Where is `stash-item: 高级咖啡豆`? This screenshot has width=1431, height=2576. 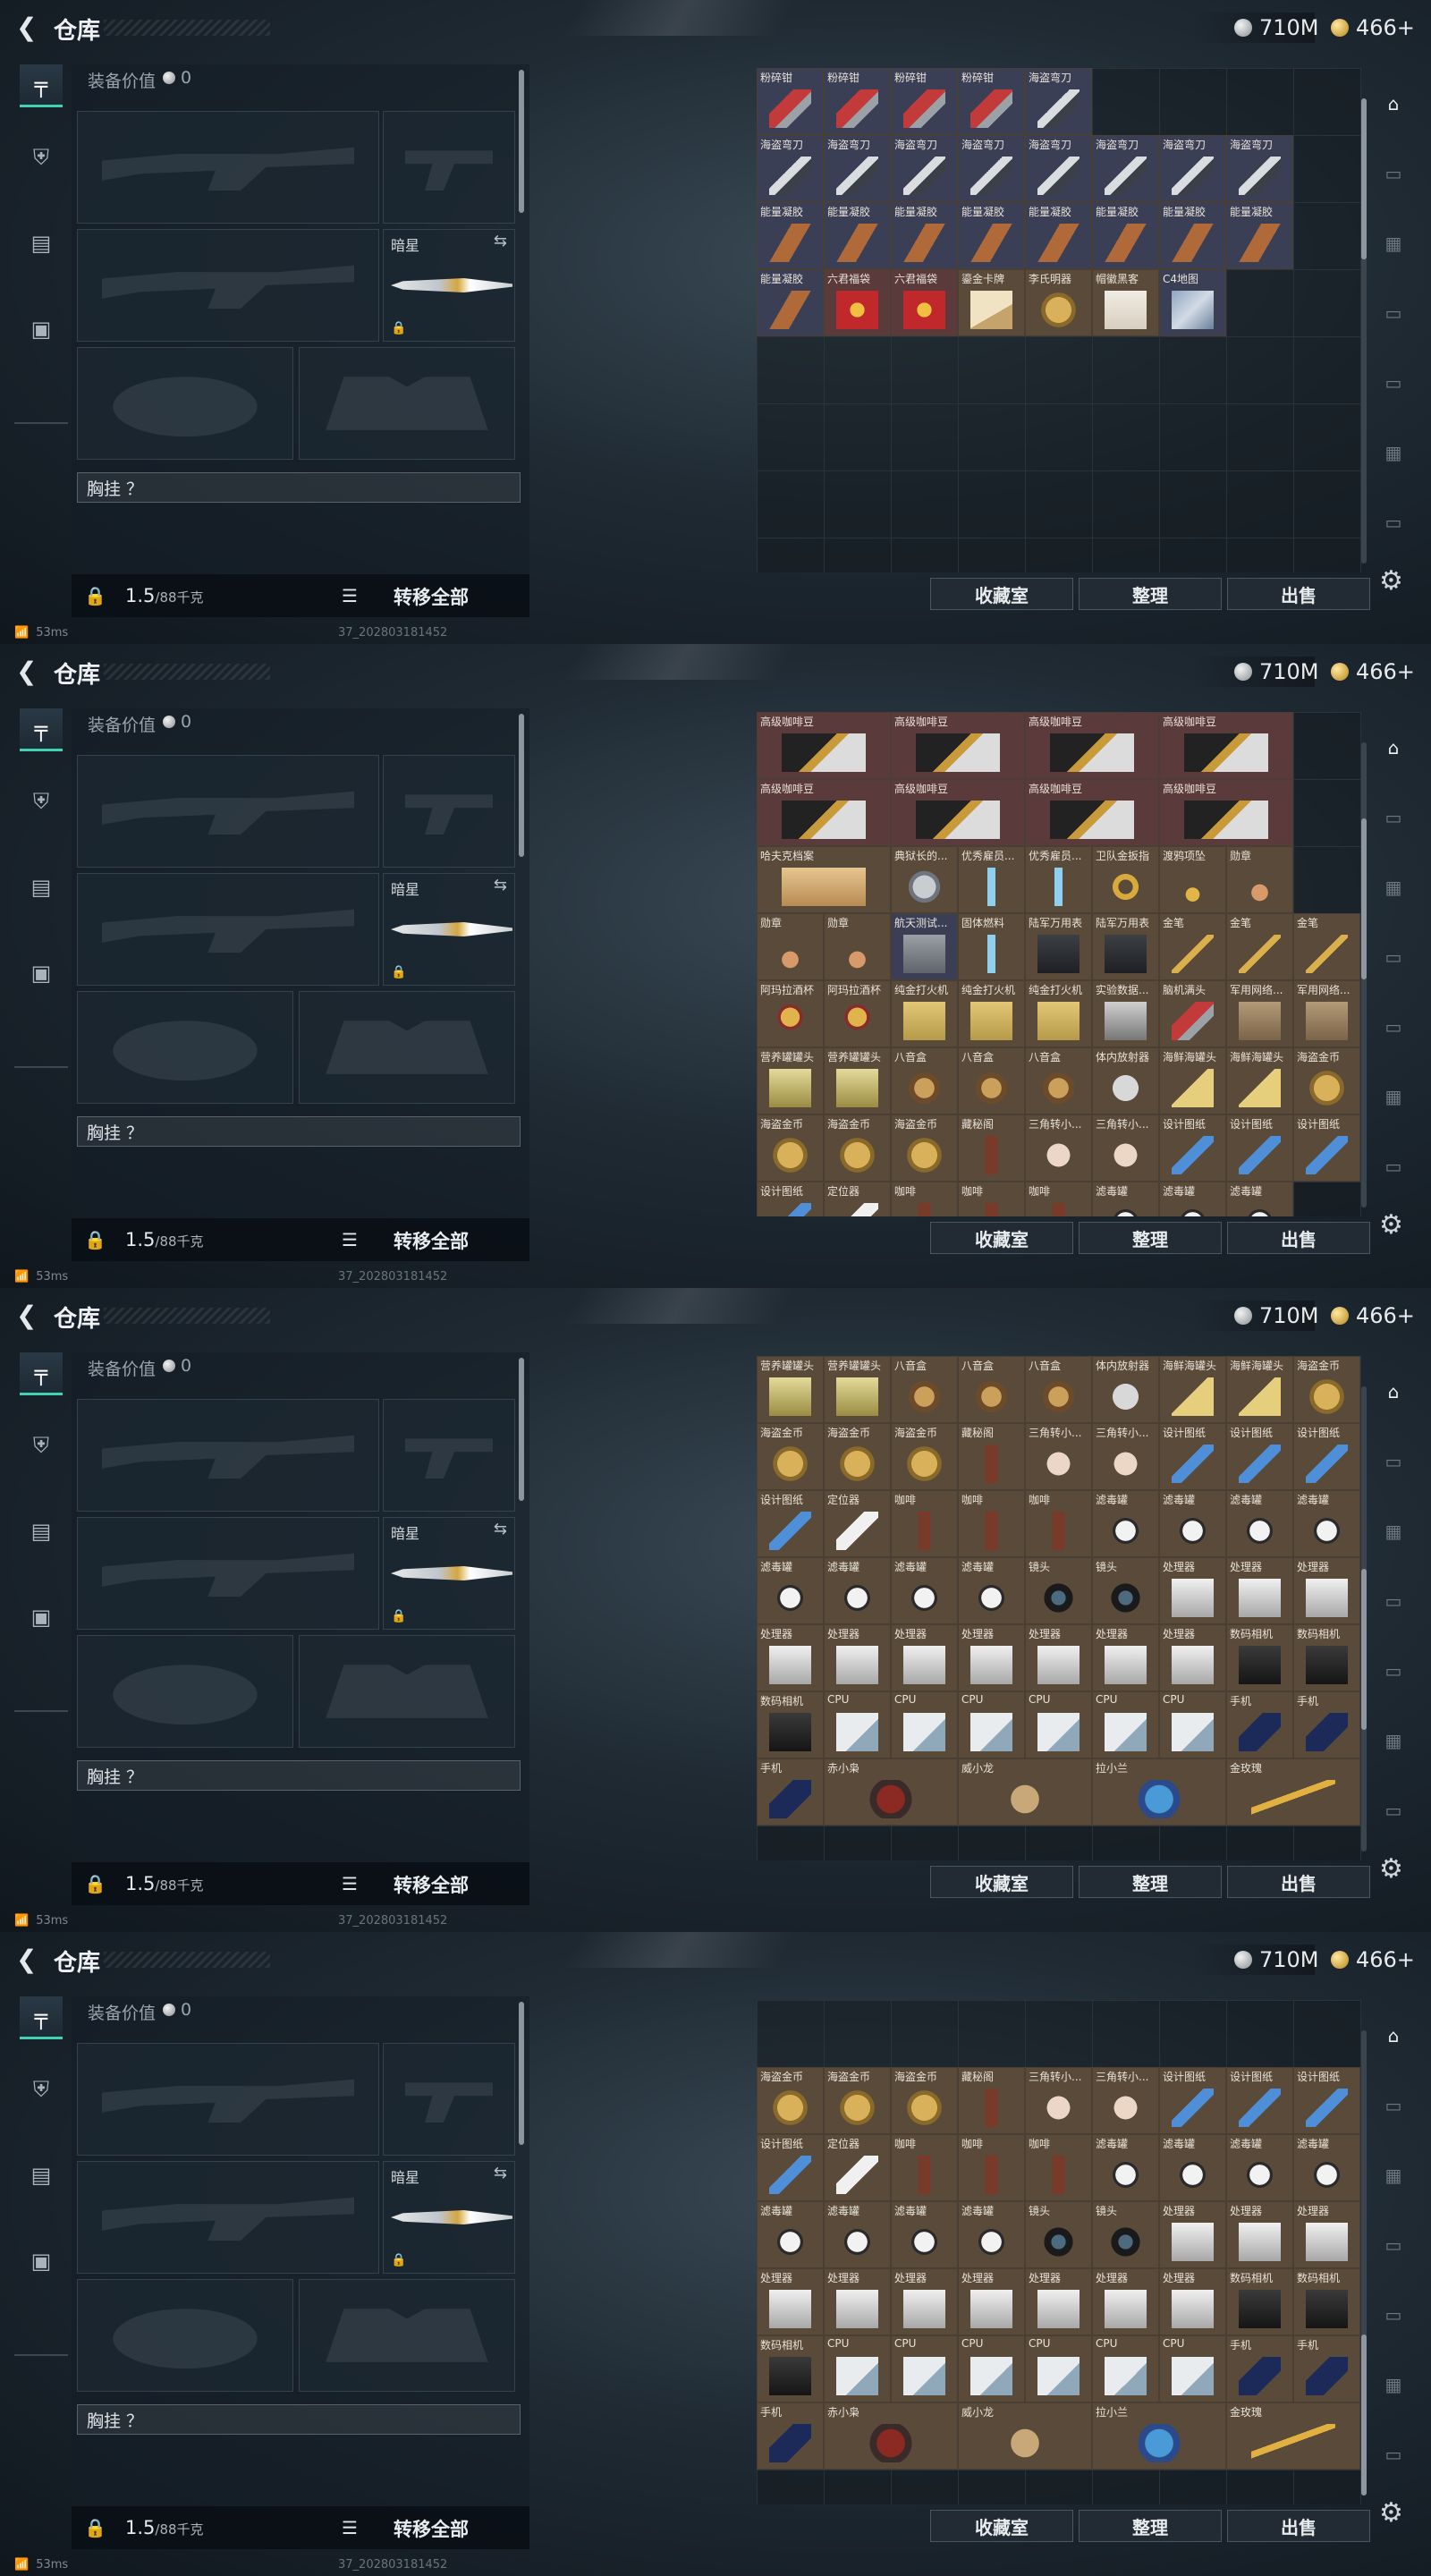 stash-item: 高级咖啡豆 is located at coordinates (1226, 745).